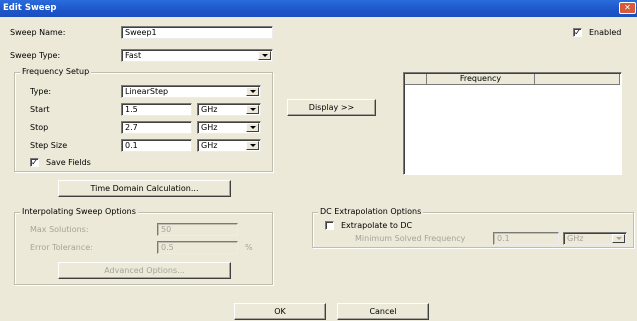 This screenshot has height=321, width=637. Describe the element at coordinates (56, 71) in the screenshot. I see `frequency-setup-title: Frequency Setup` at that location.